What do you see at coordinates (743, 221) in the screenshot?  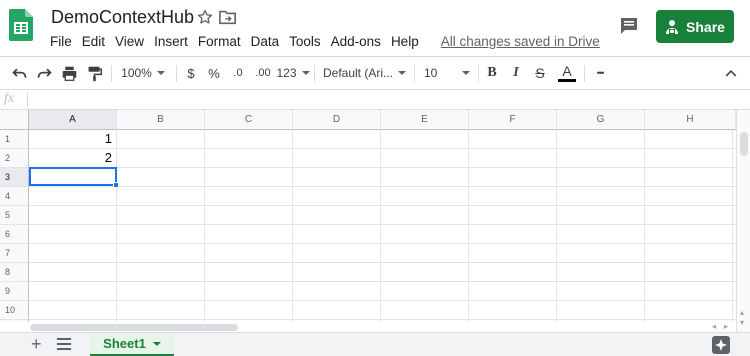 I see `vertical-scrollbar: ▴ ▾` at bounding box center [743, 221].